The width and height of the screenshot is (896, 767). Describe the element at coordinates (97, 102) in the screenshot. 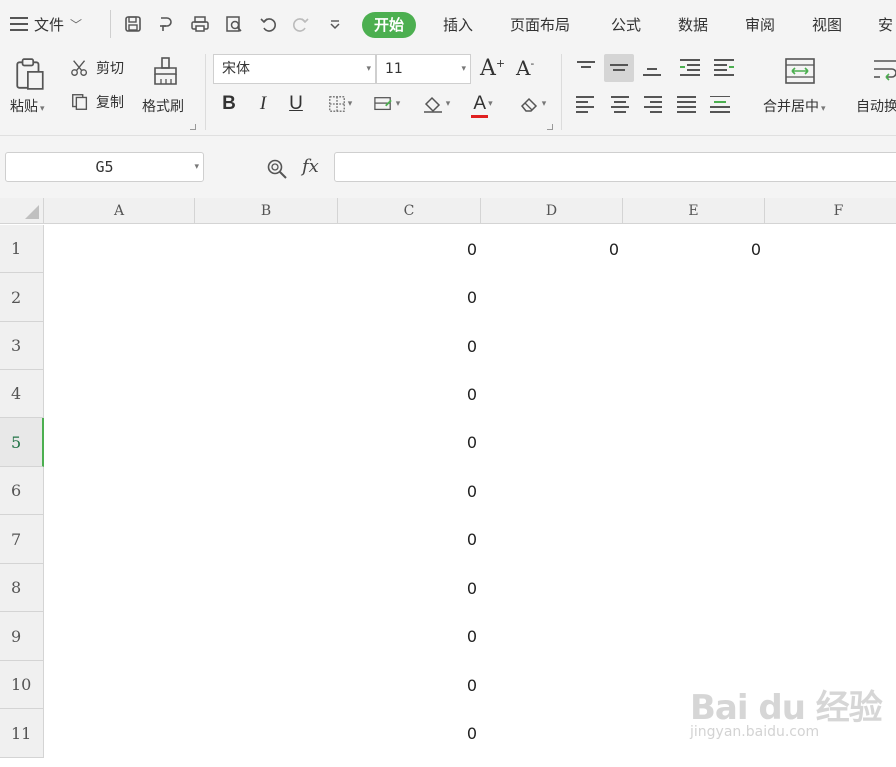

I see `copy-button: 复制` at that location.